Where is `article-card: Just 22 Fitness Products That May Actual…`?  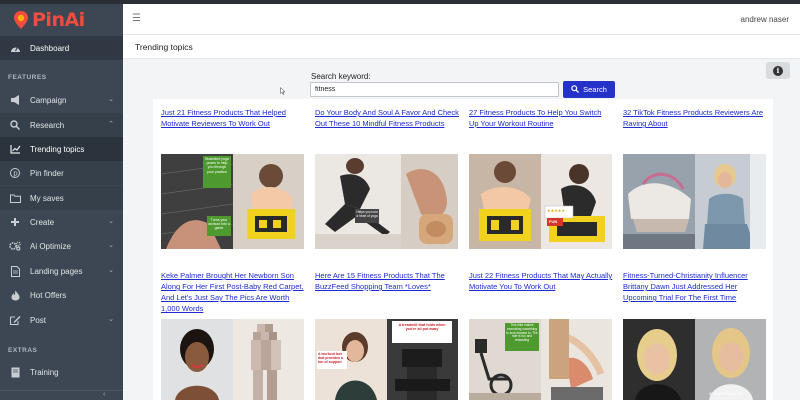 article-card: Just 22 Fitness Products That May Actual… is located at coordinates (541, 281).